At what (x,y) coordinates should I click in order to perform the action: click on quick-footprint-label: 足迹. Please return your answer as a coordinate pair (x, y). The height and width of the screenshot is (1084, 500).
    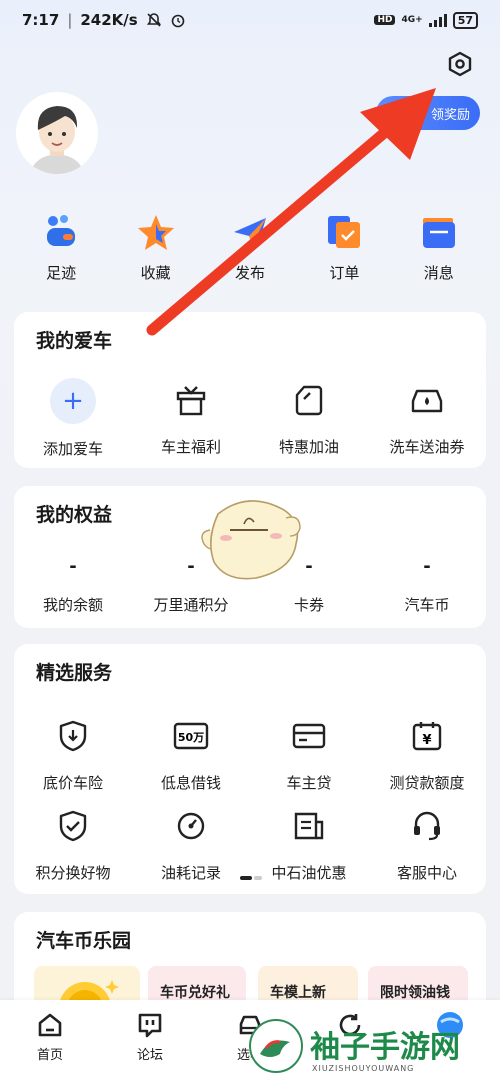
    Looking at the image, I should click on (61, 273).